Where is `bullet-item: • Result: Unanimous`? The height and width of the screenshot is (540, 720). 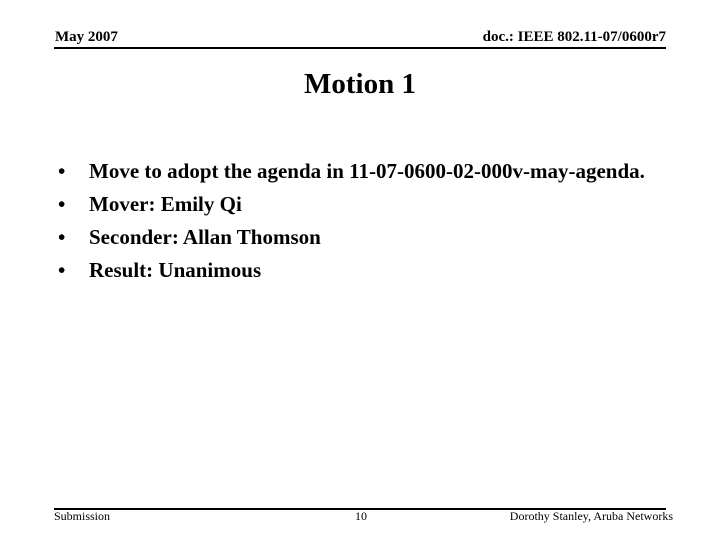
bullet-item: • Result: Unanimous is located at coordinates (368, 270).